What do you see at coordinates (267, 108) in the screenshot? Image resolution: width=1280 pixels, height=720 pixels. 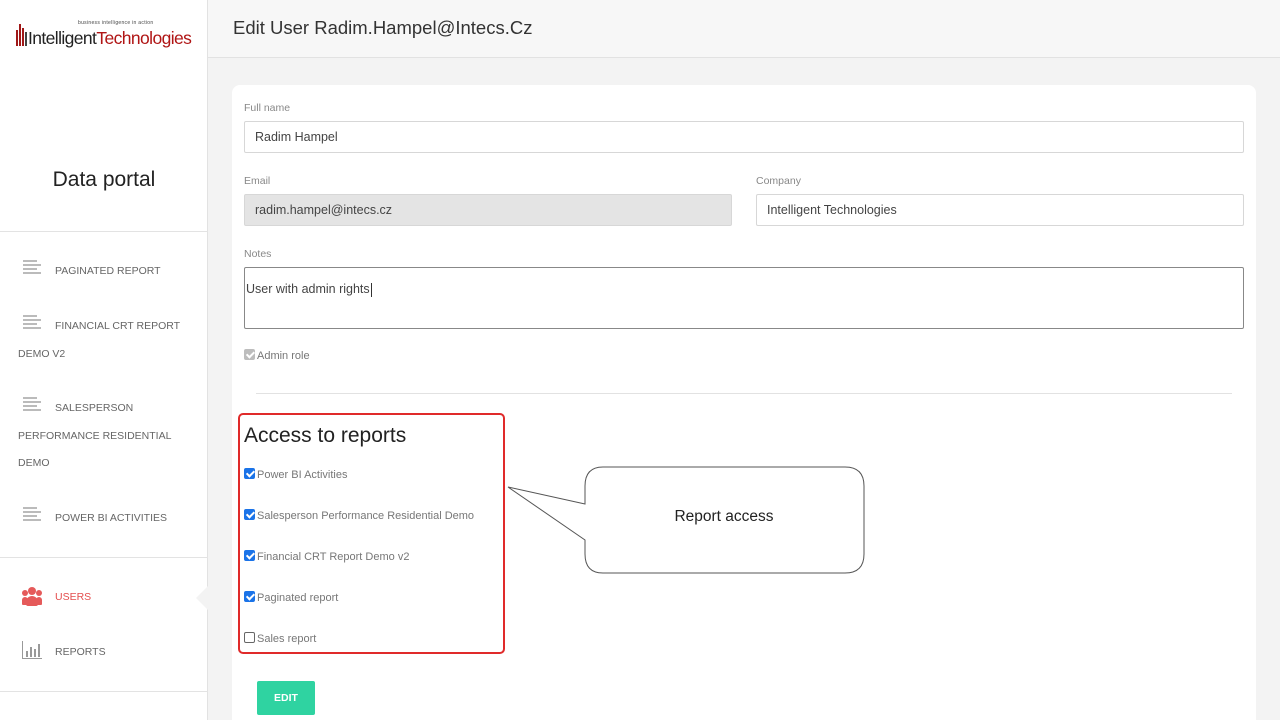 I see `full-name-label: Full name` at bounding box center [267, 108].